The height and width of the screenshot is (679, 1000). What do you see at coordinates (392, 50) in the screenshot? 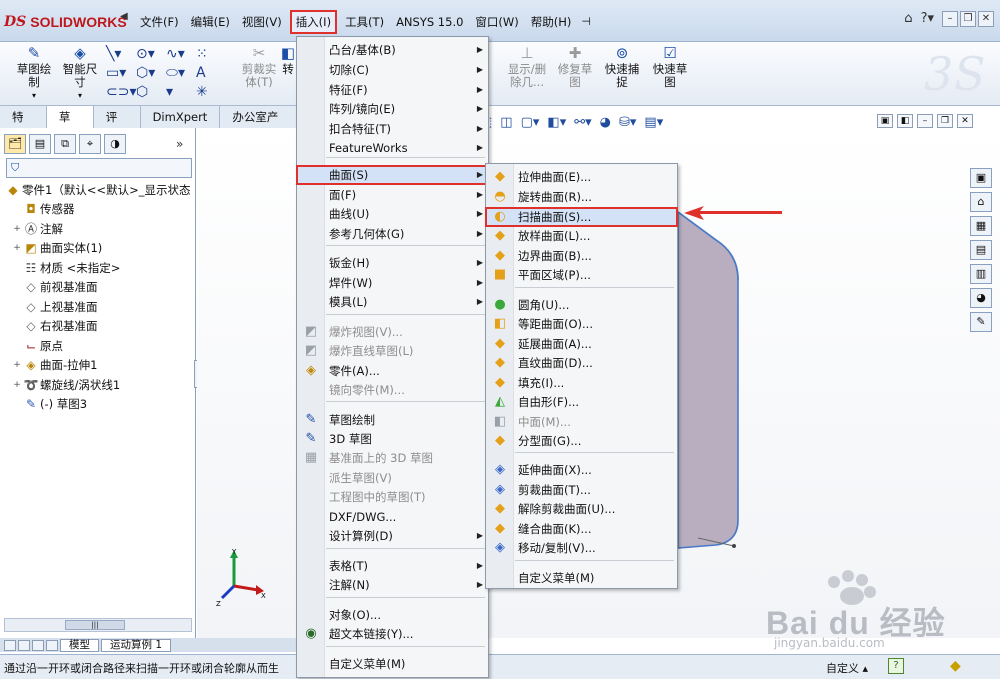
I see `insert-menu-item: 凸台/基体(B) ▶` at bounding box center [392, 50].